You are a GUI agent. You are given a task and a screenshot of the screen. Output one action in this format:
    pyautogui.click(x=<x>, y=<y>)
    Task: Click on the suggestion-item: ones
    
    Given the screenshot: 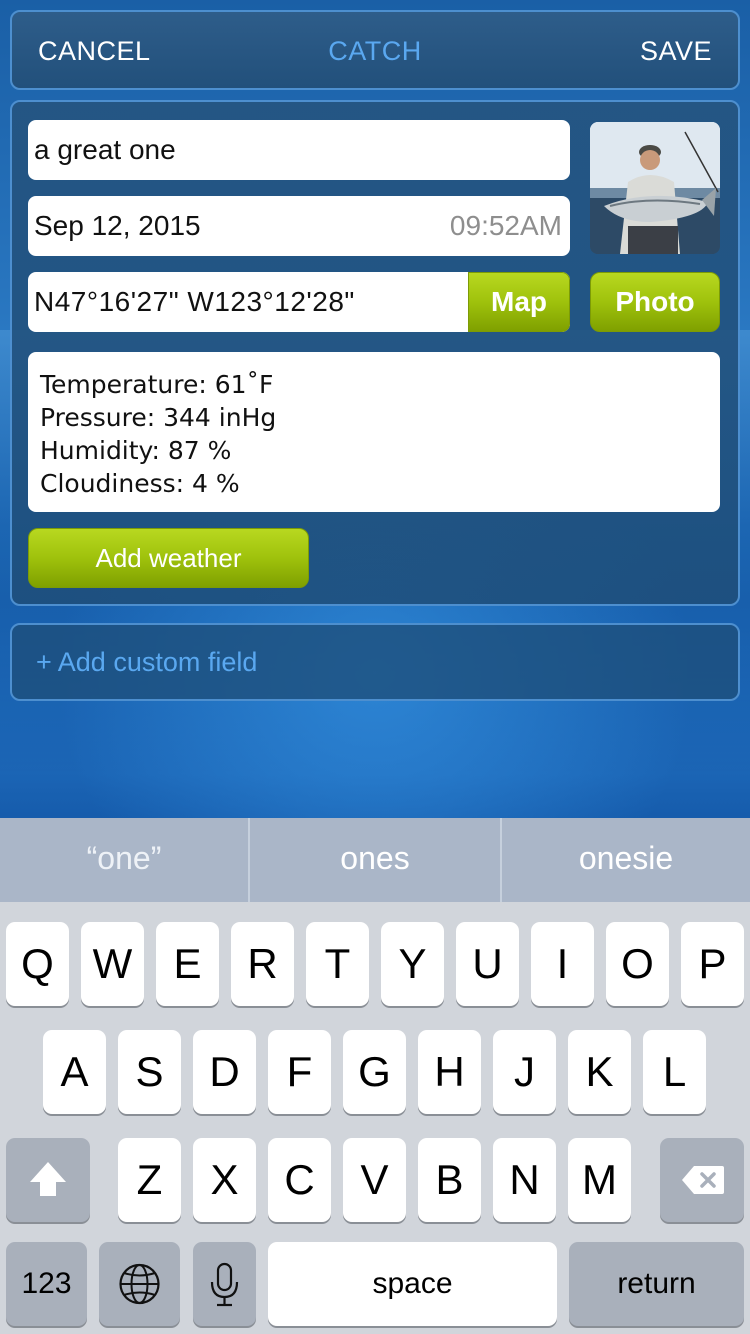 What is the action you would take?
    pyautogui.click(x=375, y=860)
    